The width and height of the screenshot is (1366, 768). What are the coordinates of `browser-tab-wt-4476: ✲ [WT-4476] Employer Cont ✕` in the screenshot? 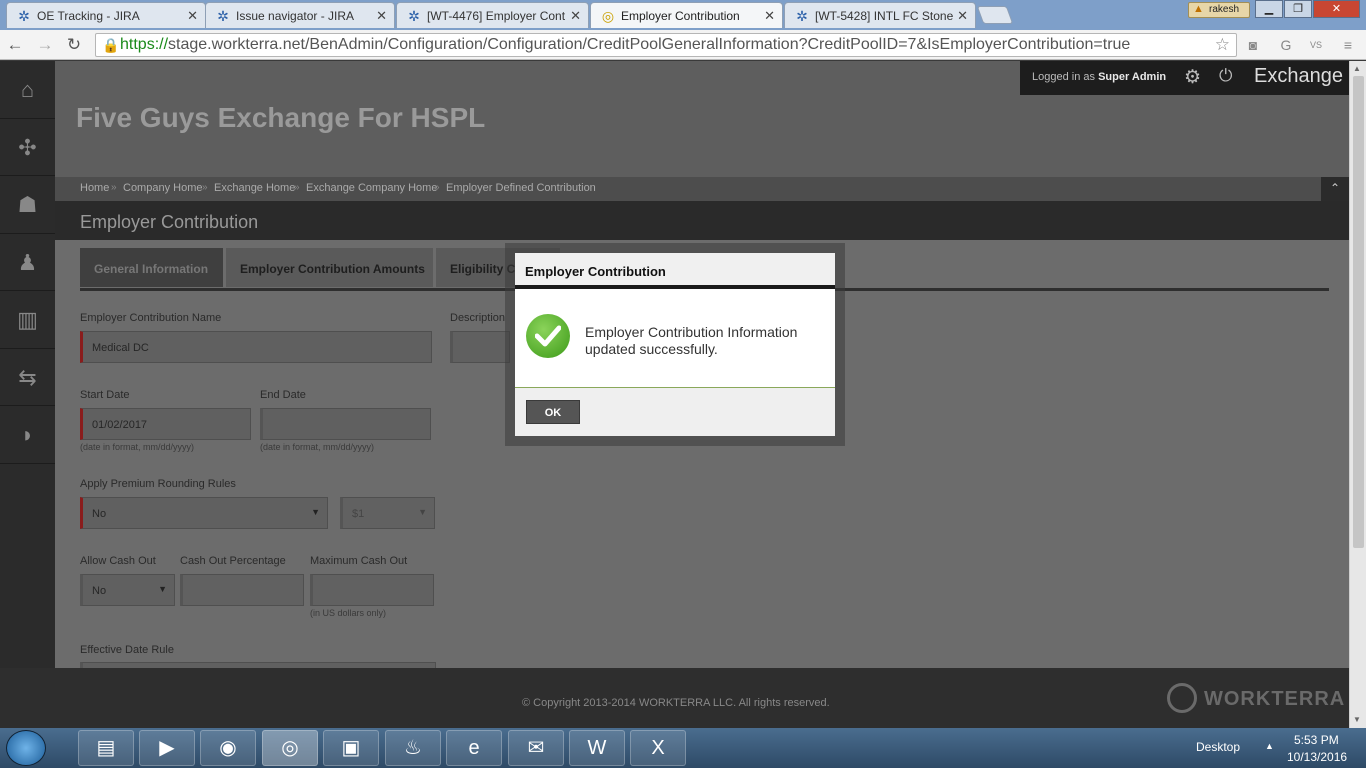 It's located at (492, 15).